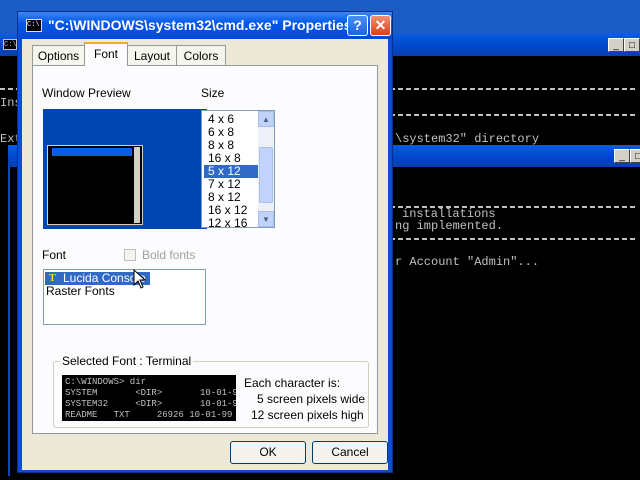 The width and height of the screenshot is (640, 480). What do you see at coordinates (350, 452) in the screenshot?
I see `cancel-button: Cancel` at bounding box center [350, 452].